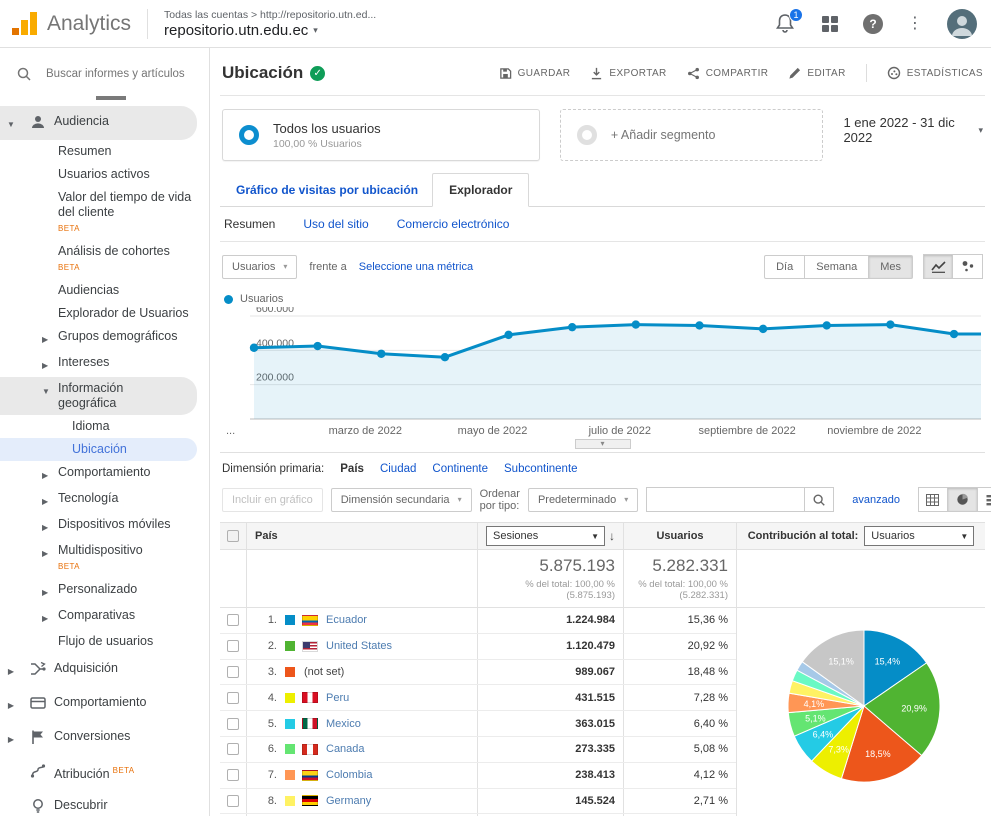  Describe the element at coordinates (728, 73) in the screenshot. I see `share-button: COMPARTIR` at that location.